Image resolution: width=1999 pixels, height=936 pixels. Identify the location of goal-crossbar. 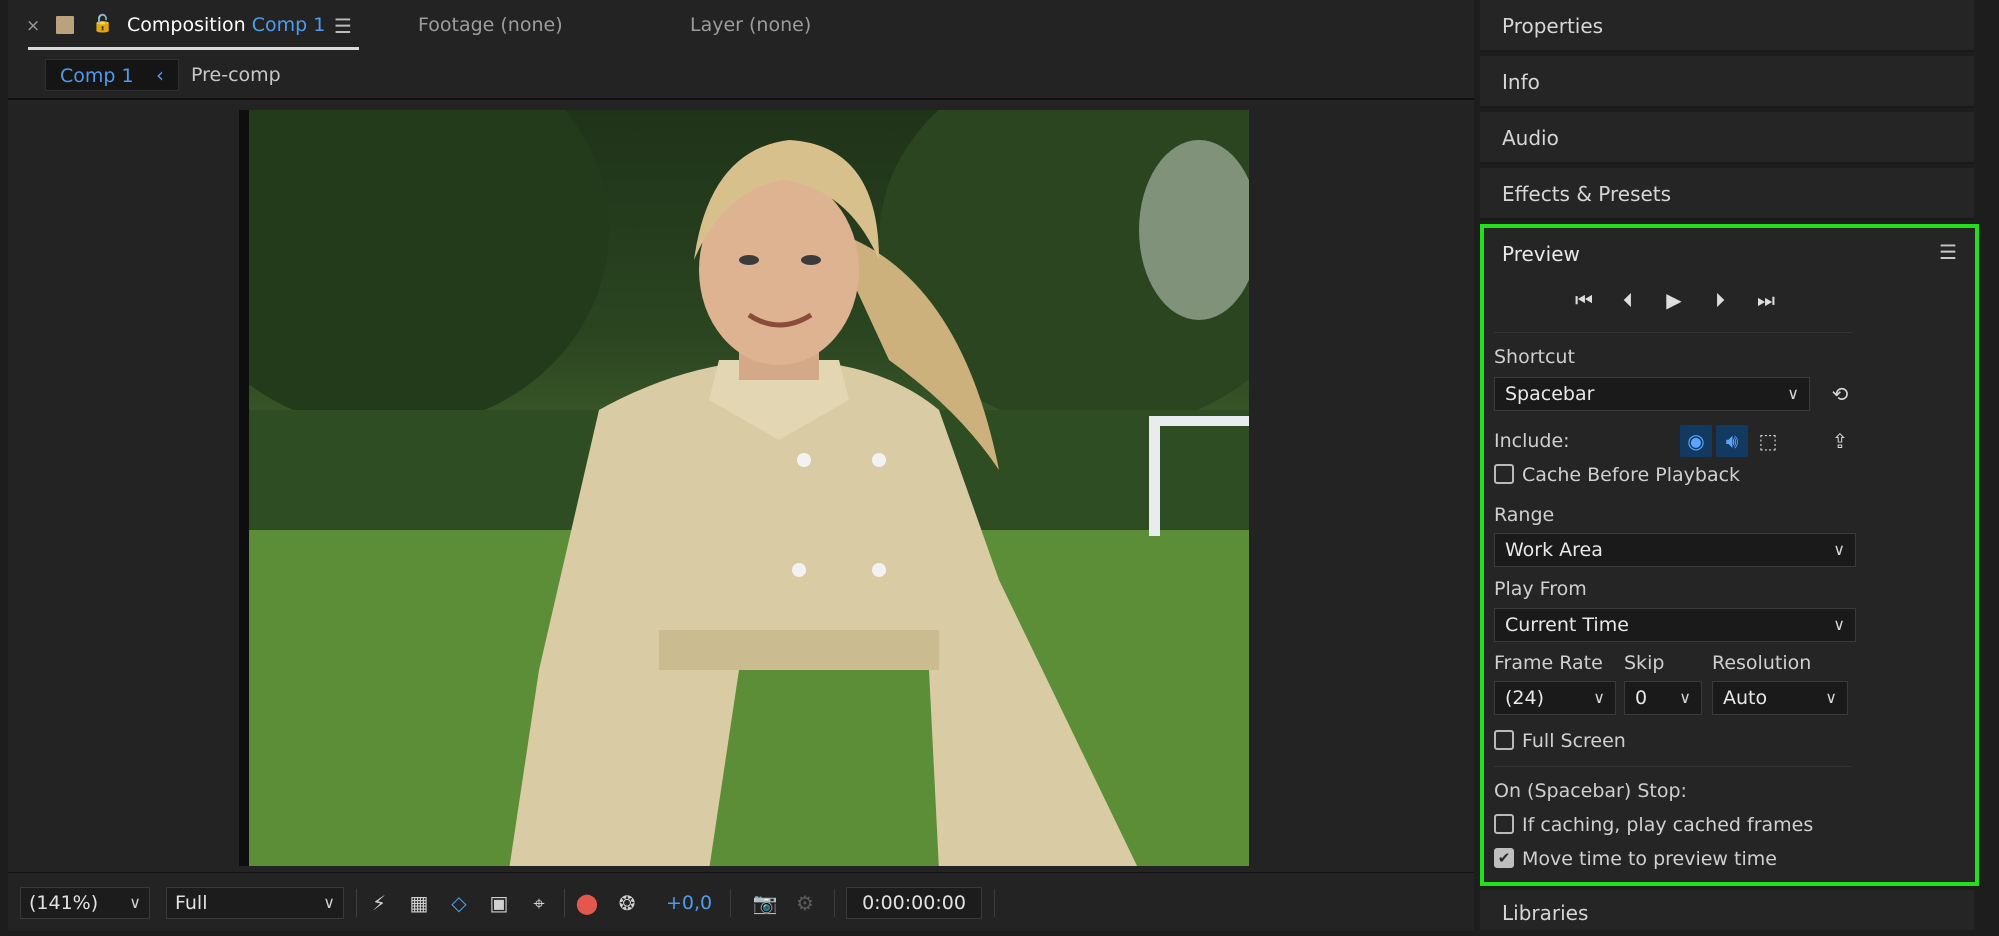
(1199, 421).